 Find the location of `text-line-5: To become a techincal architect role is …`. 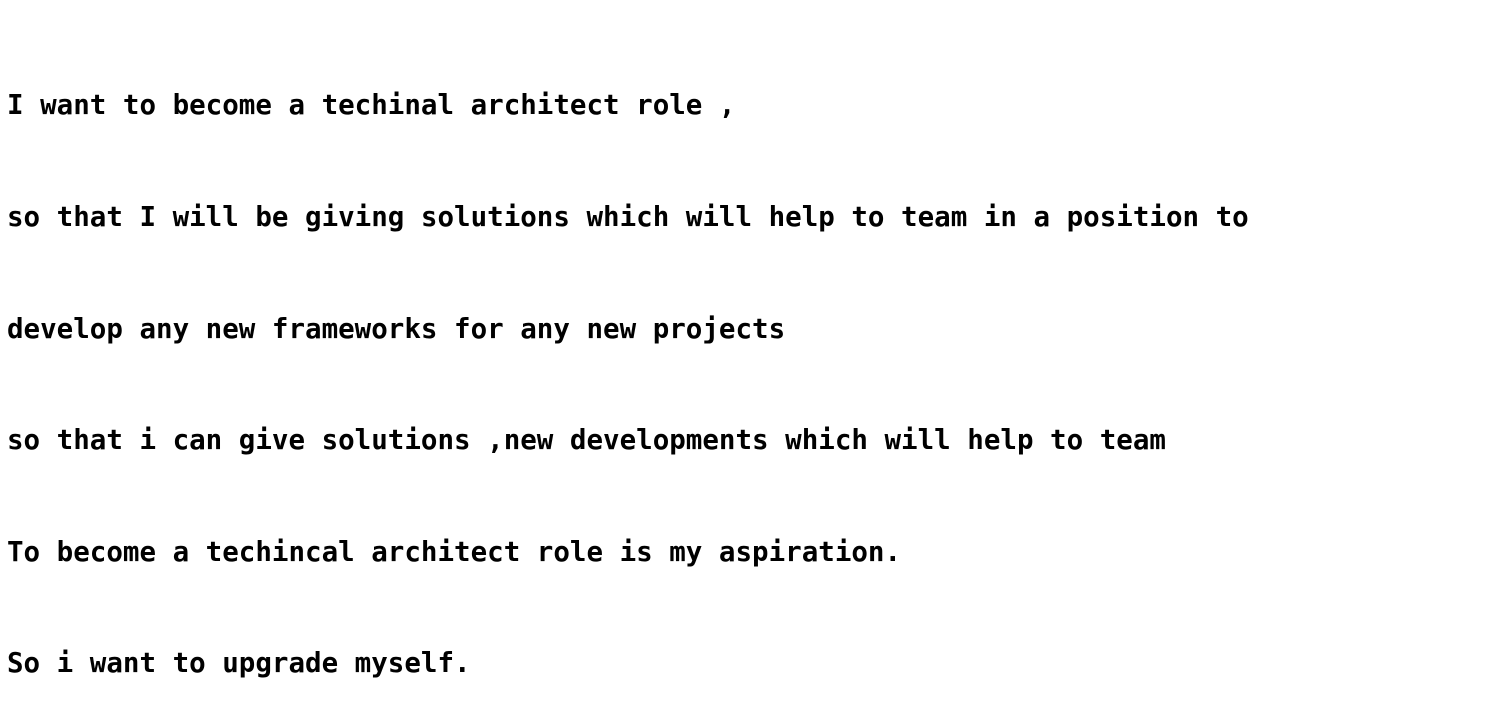

text-line-5: To become a techincal architect role is … is located at coordinates (454, 551).